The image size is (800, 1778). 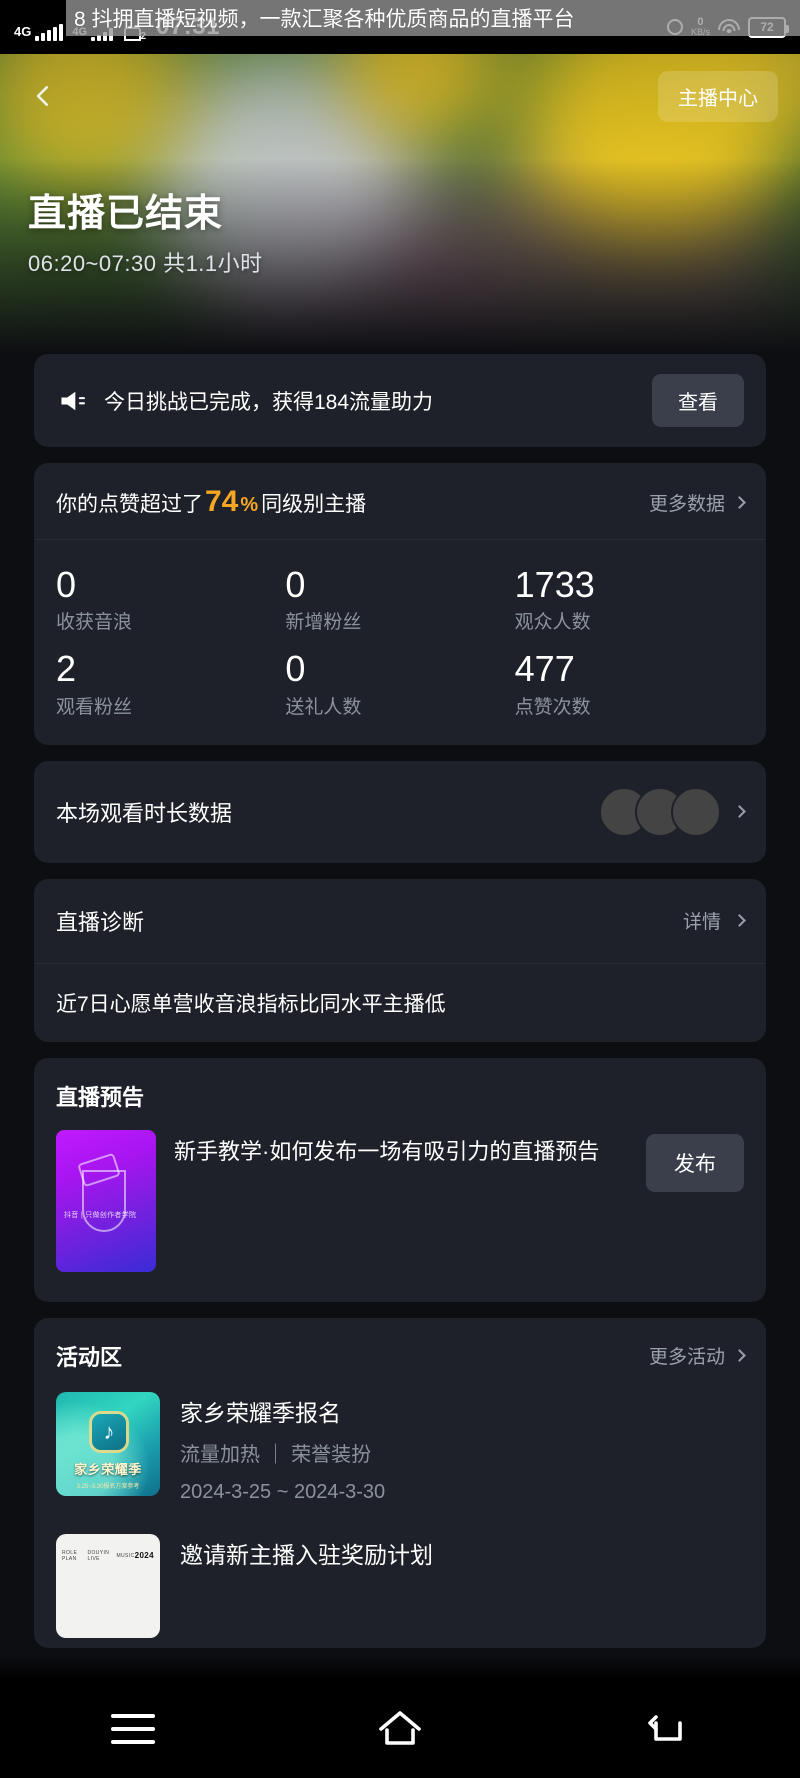 I want to click on watch-duration-right, so click(x=672, y=811).